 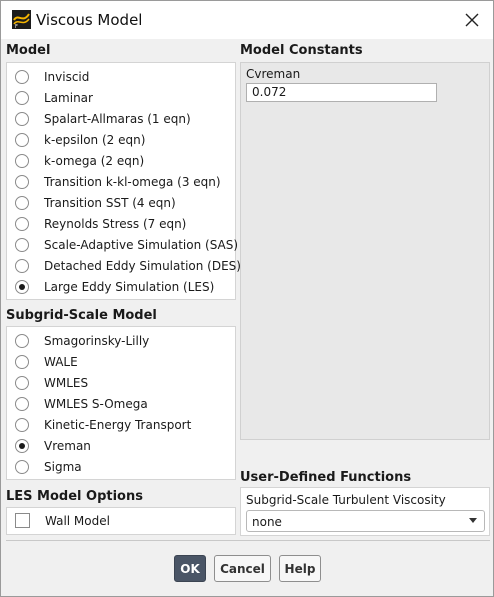 What do you see at coordinates (67, 446) in the screenshot?
I see `subgrid-option-label: Vreman` at bounding box center [67, 446].